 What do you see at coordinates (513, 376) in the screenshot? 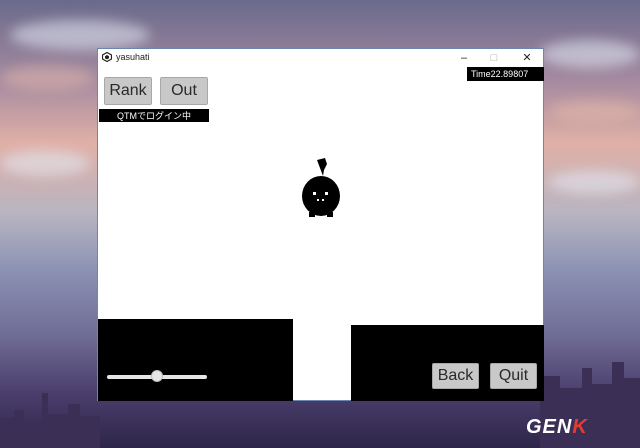
I see `quit-button: Quit` at bounding box center [513, 376].